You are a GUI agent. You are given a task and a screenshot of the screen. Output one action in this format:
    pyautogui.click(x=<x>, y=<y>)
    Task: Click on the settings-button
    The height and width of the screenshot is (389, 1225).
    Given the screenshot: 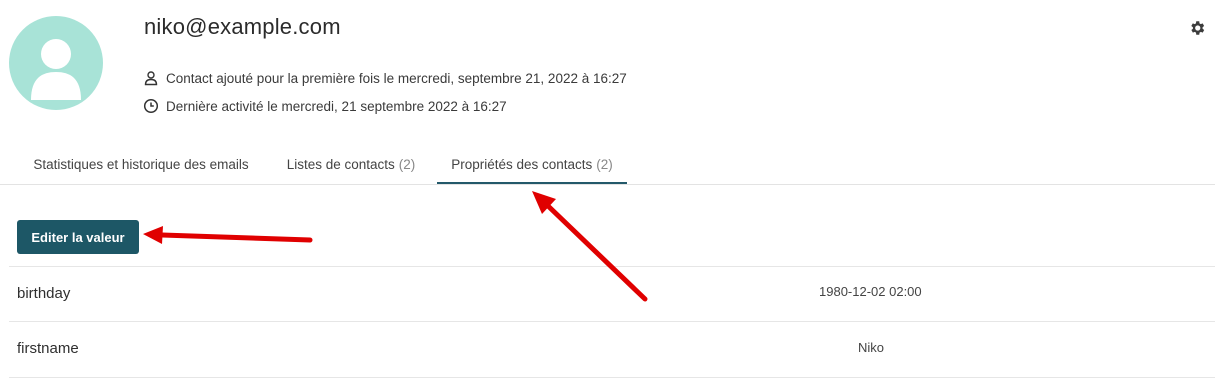 What is the action you would take?
    pyautogui.click(x=1197, y=28)
    